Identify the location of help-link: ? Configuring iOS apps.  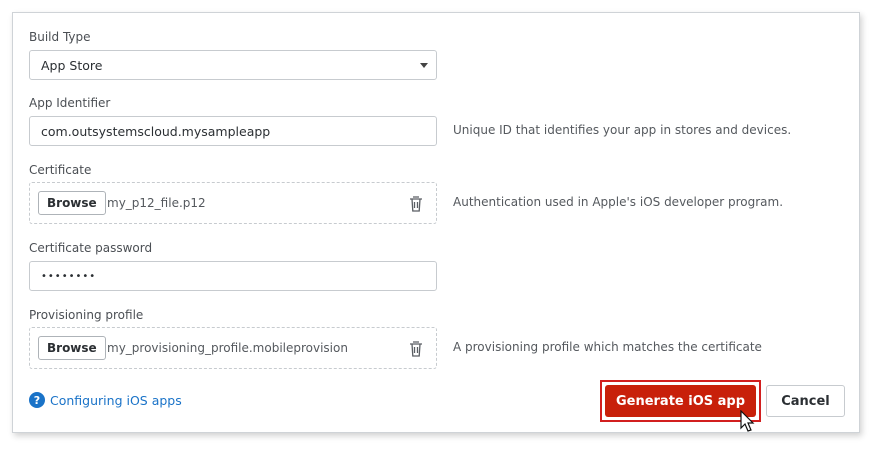
(105, 400).